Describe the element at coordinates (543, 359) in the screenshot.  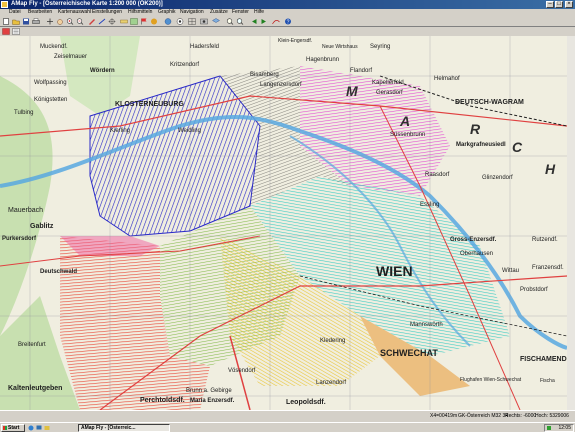
I see `label-fischamend: FISCHAMEND` at that location.